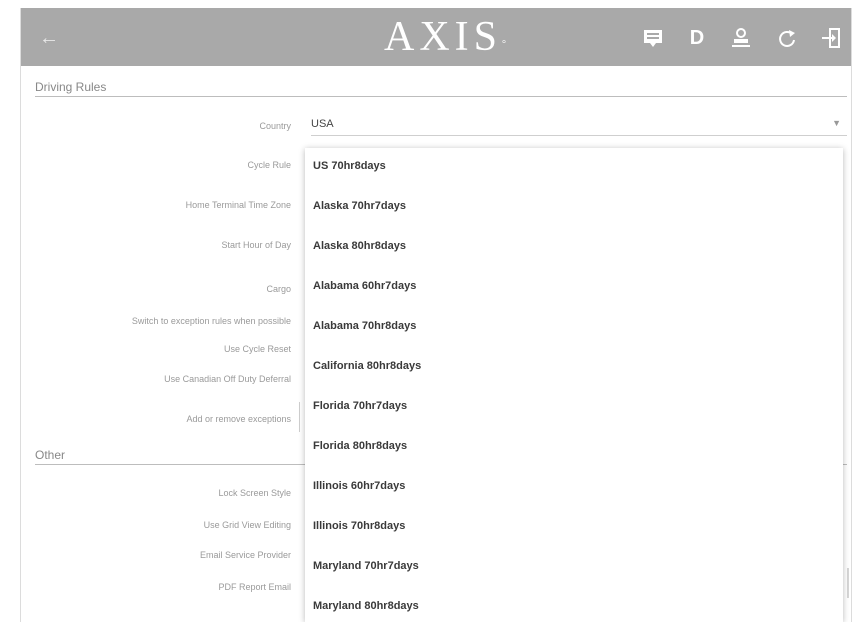  I want to click on axis-logo: AXIS°, so click(444, 37).